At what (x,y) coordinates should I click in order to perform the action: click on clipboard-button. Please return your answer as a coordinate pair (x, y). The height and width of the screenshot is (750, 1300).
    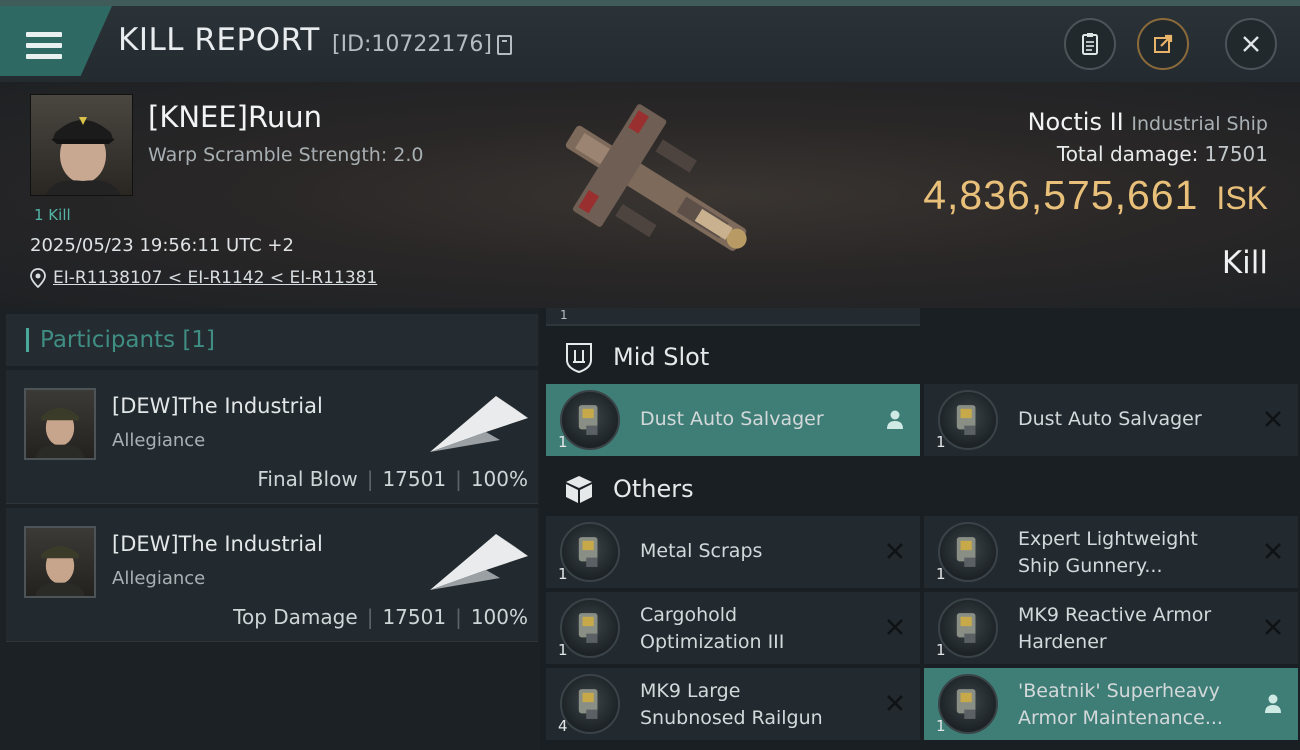
    Looking at the image, I should click on (1090, 44).